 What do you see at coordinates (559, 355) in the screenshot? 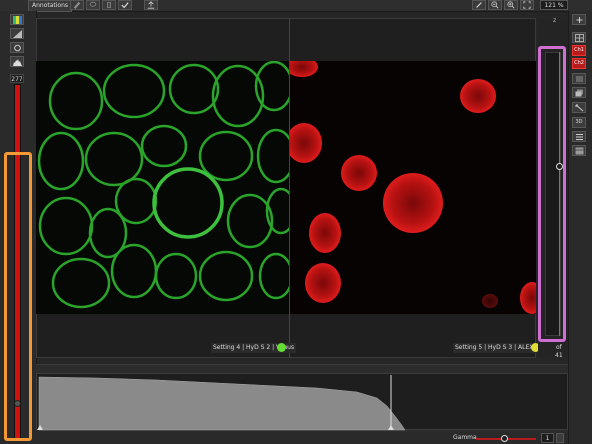
I see `z-total-count: 41` at bounding box center [559, 355].